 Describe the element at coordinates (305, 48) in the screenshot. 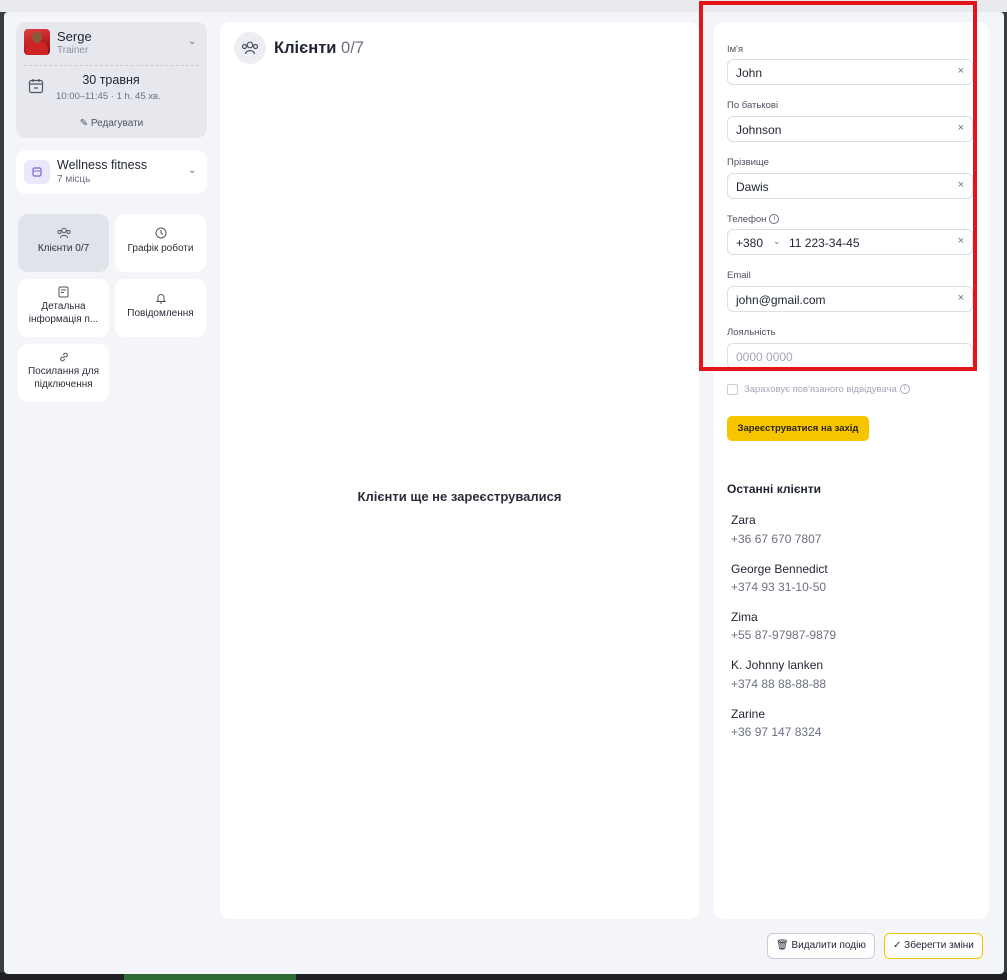

I see `clients-title: Клієнти` at that location.